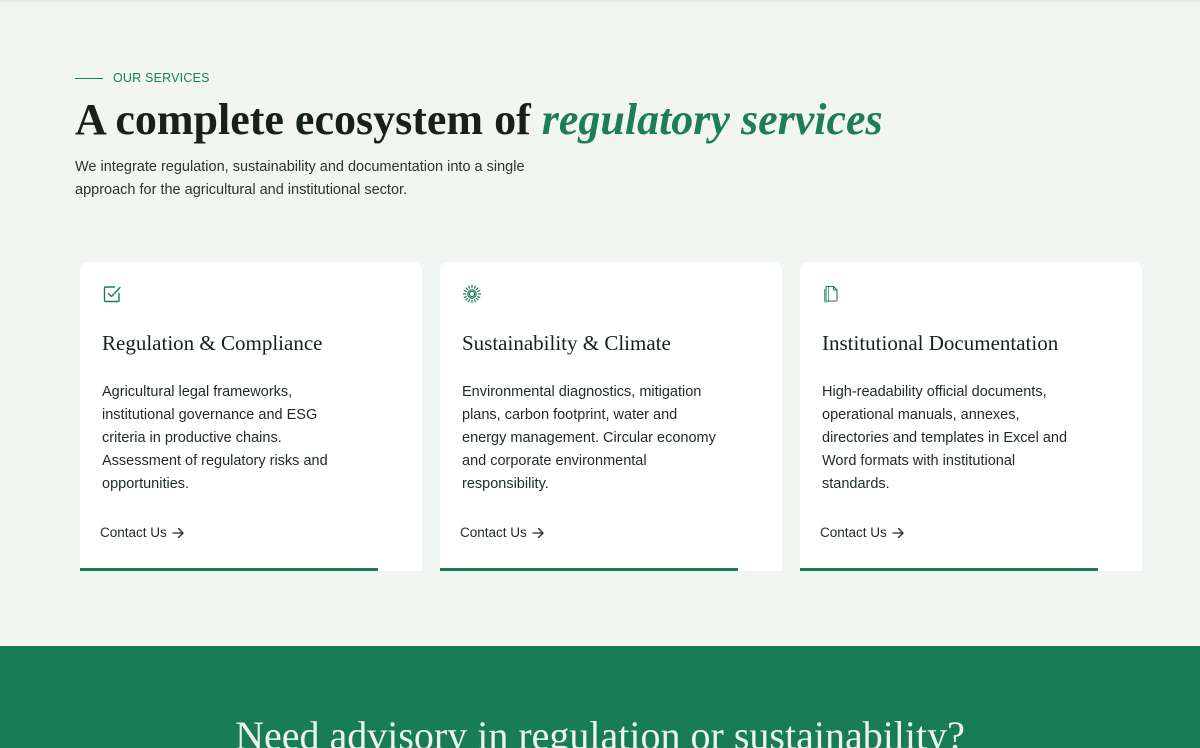  I want to click on card-title: Sustainability & Climate, so click(566, 343).